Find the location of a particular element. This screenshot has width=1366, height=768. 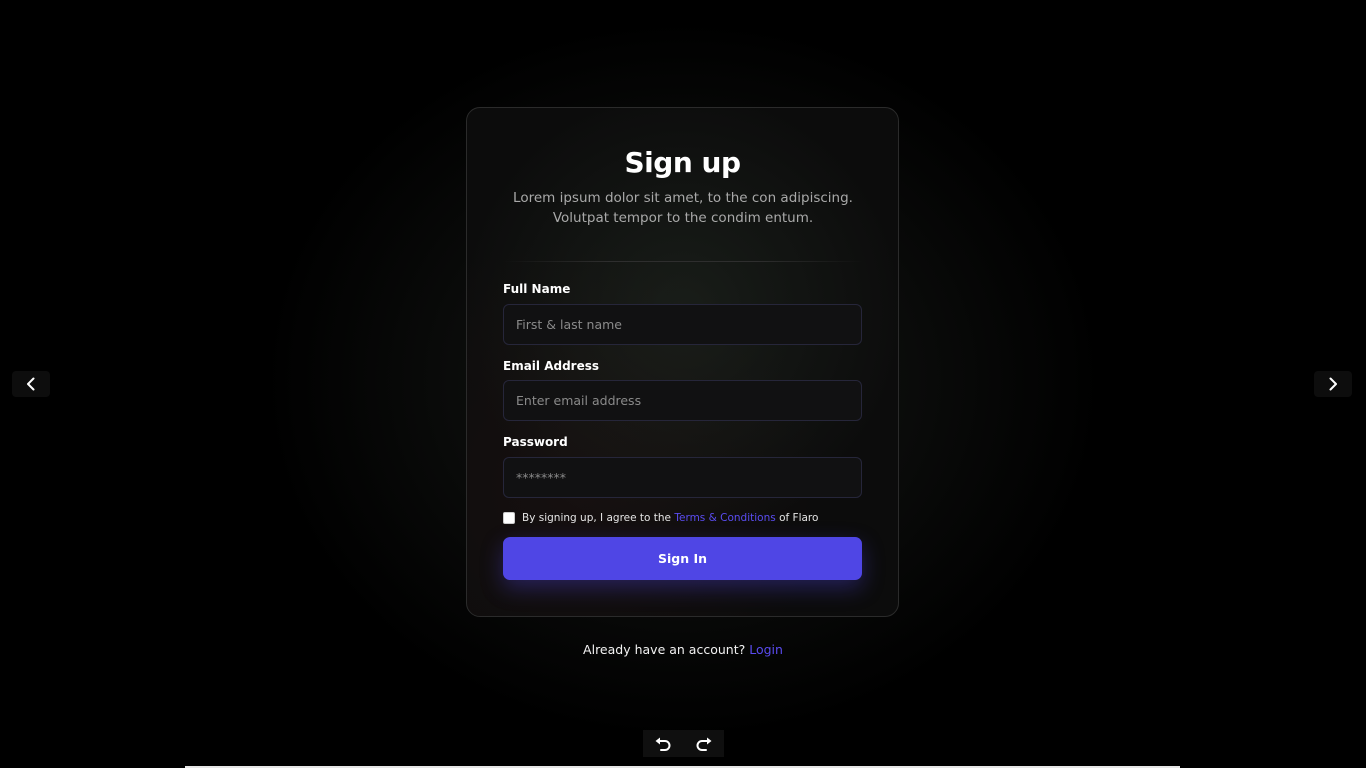

previous-slide-button is located at coordinates (31, 384).